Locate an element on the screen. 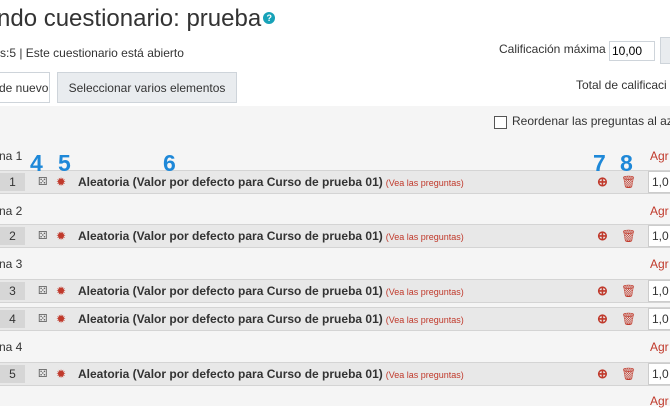 The image size is (670, 420). annotation-number: 6 is located at coordinates (169, 163).